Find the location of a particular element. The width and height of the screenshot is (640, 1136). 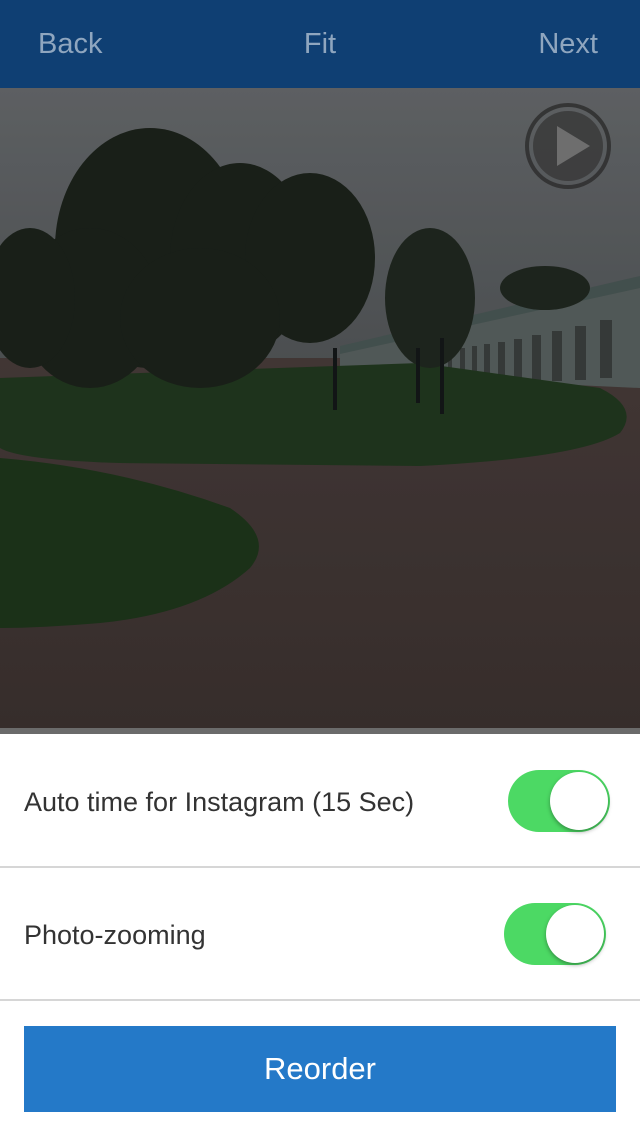

play-icon is located at coordinates (568, 146).